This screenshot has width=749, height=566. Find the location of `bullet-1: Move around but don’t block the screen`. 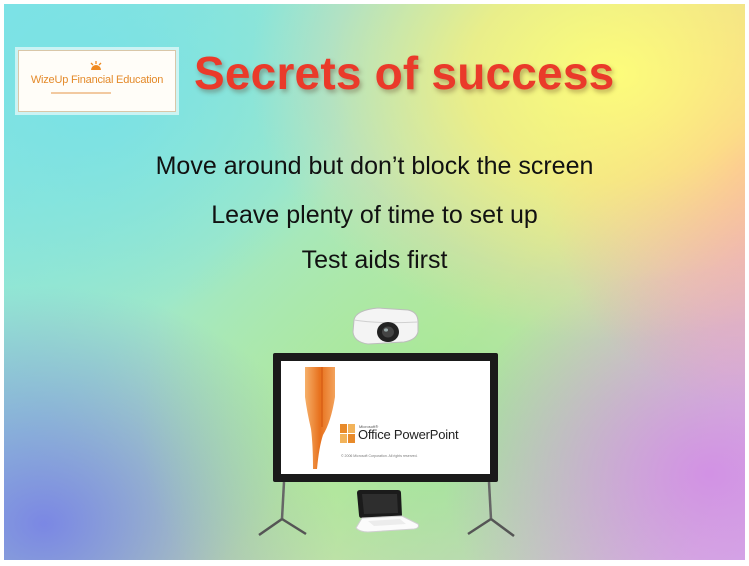

bullet-1: Move around but don’t block the screen is located at coordinates (374, 166).